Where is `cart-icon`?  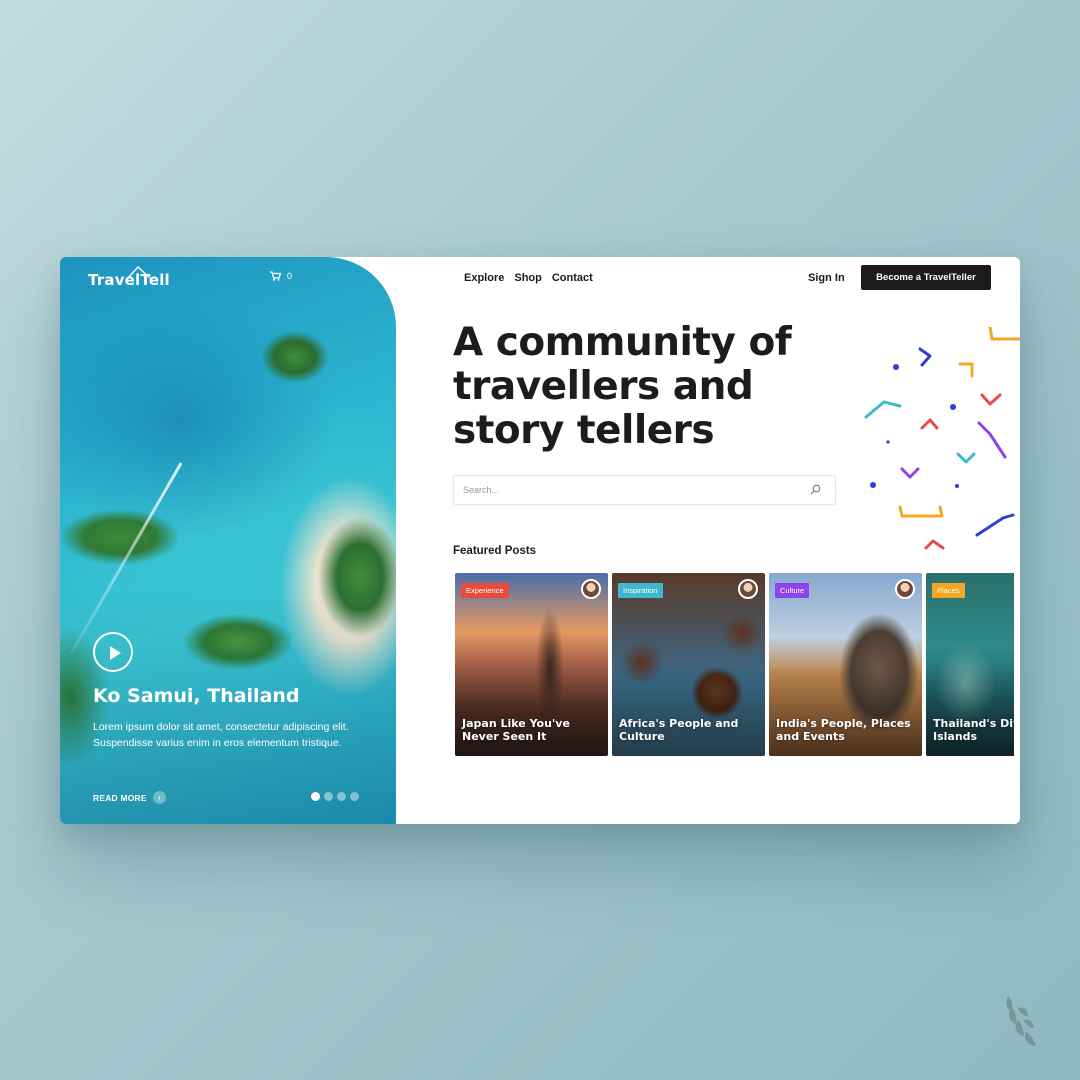 cart-icon is located at coordinates (275, 276).